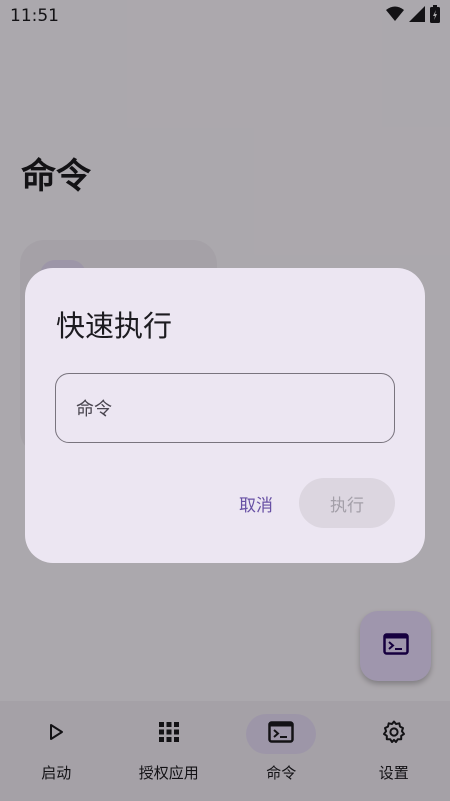 The height and width of the screenshot is (801, 450). I want to click on dialog-title: 快速执行, so click(114, 326).